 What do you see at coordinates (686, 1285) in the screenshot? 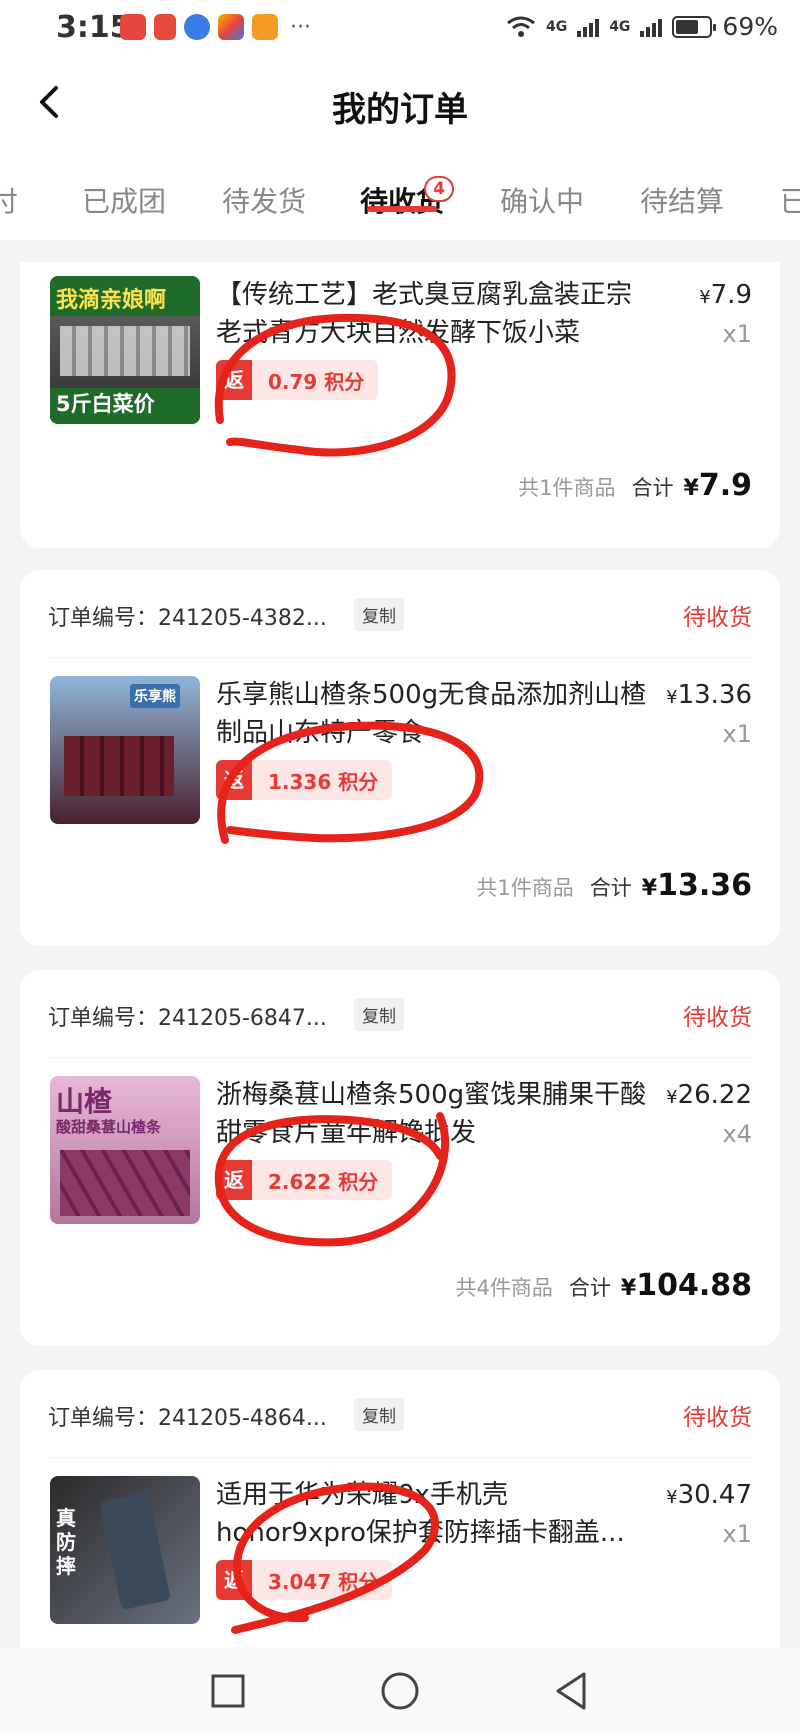
I see `order-total: ¥104.88` at bounding box center [686, 1285].